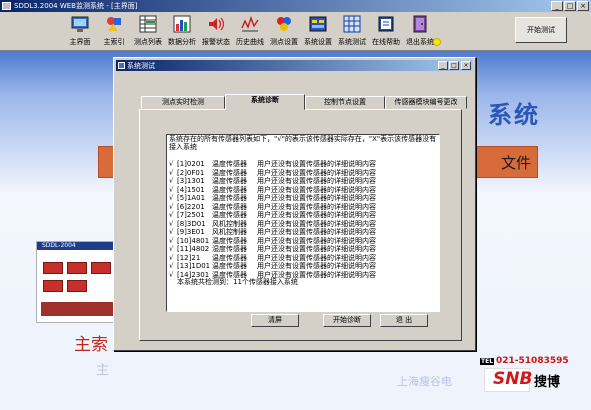 The image size is (591, 410). Describe the element at coordinates (437, 42) in the screenshot. I see `status-indicator` at that location.